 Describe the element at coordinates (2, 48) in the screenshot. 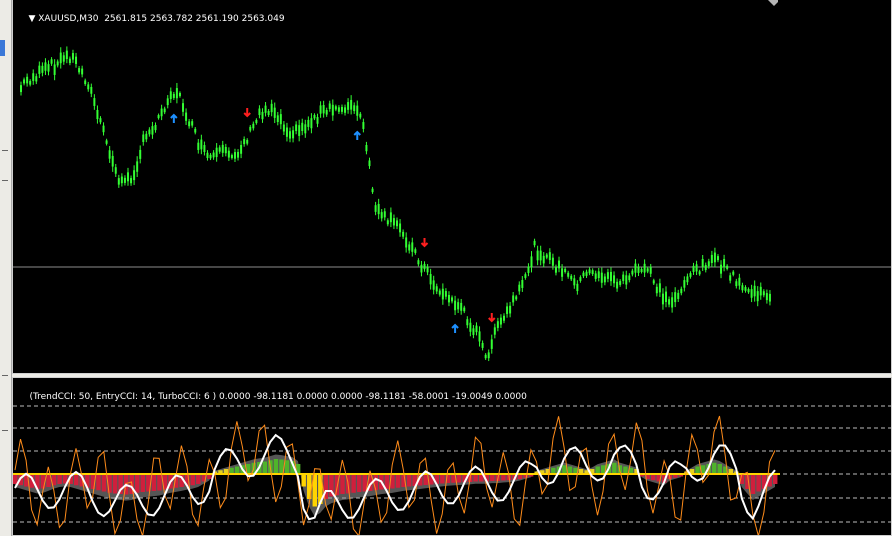

I see `selection-marker` at that location.